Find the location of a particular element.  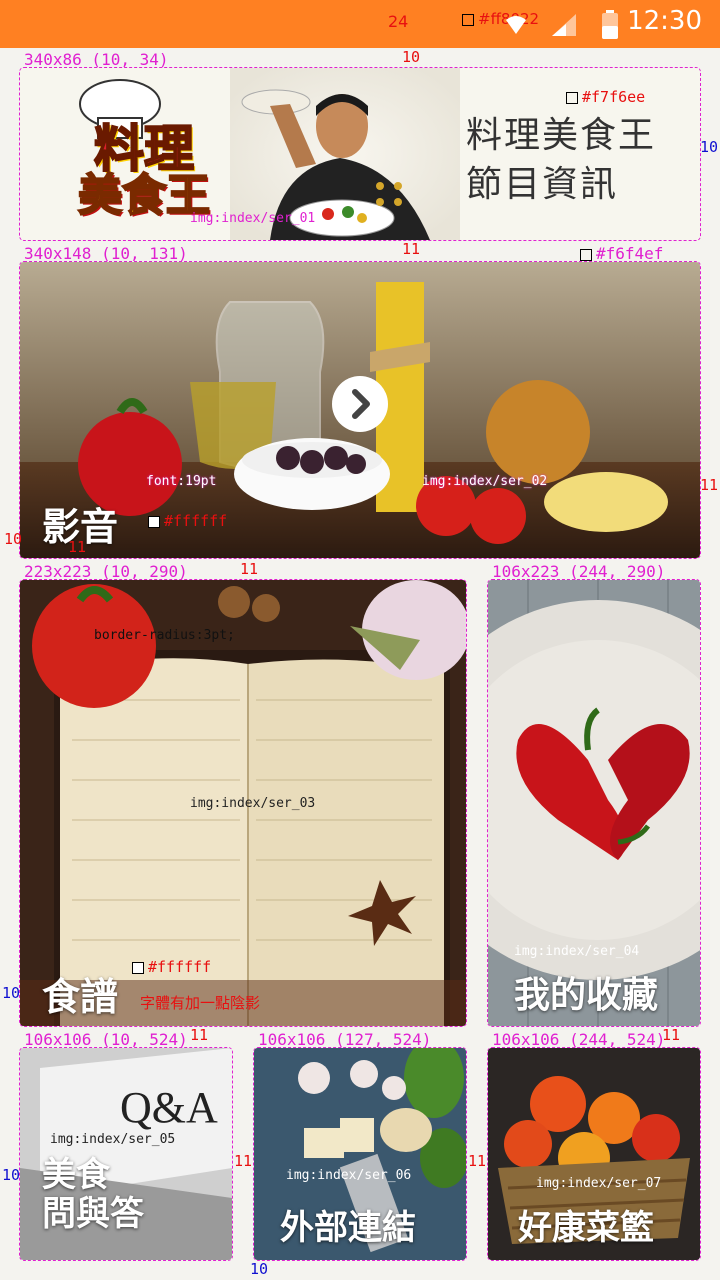

status-bar: 24 #ff8022 12:30 is located at coordinates (360, 24).